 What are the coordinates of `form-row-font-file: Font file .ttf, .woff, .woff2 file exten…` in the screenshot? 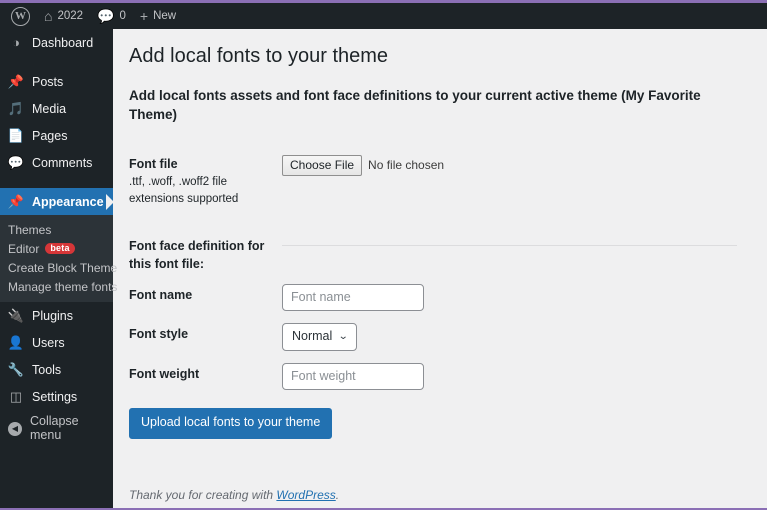 It's located at (438, 181).